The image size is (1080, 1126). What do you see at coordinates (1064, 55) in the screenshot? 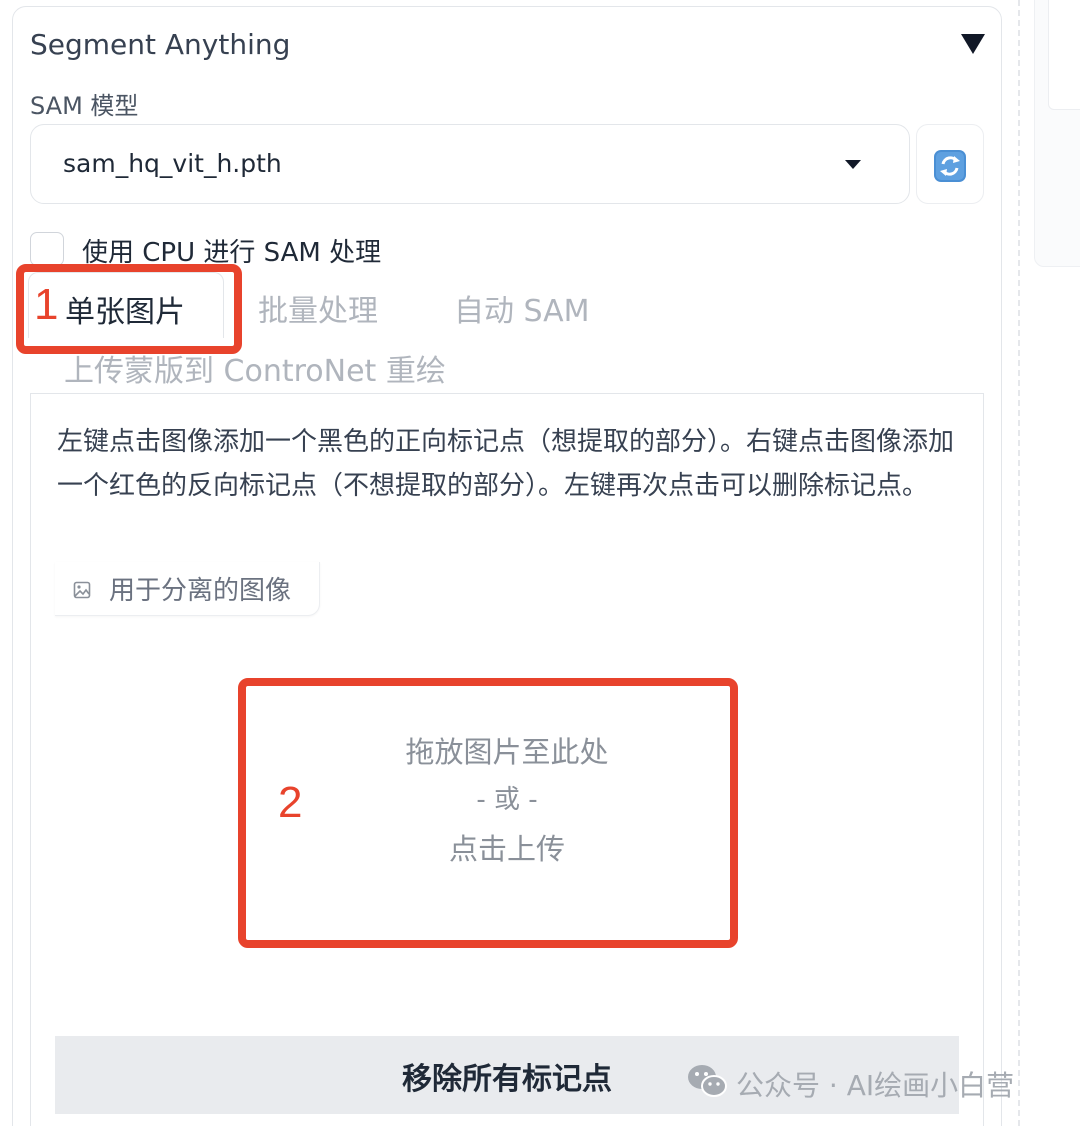
I see `side-panel-inner` at bounding box center [1064, 55].